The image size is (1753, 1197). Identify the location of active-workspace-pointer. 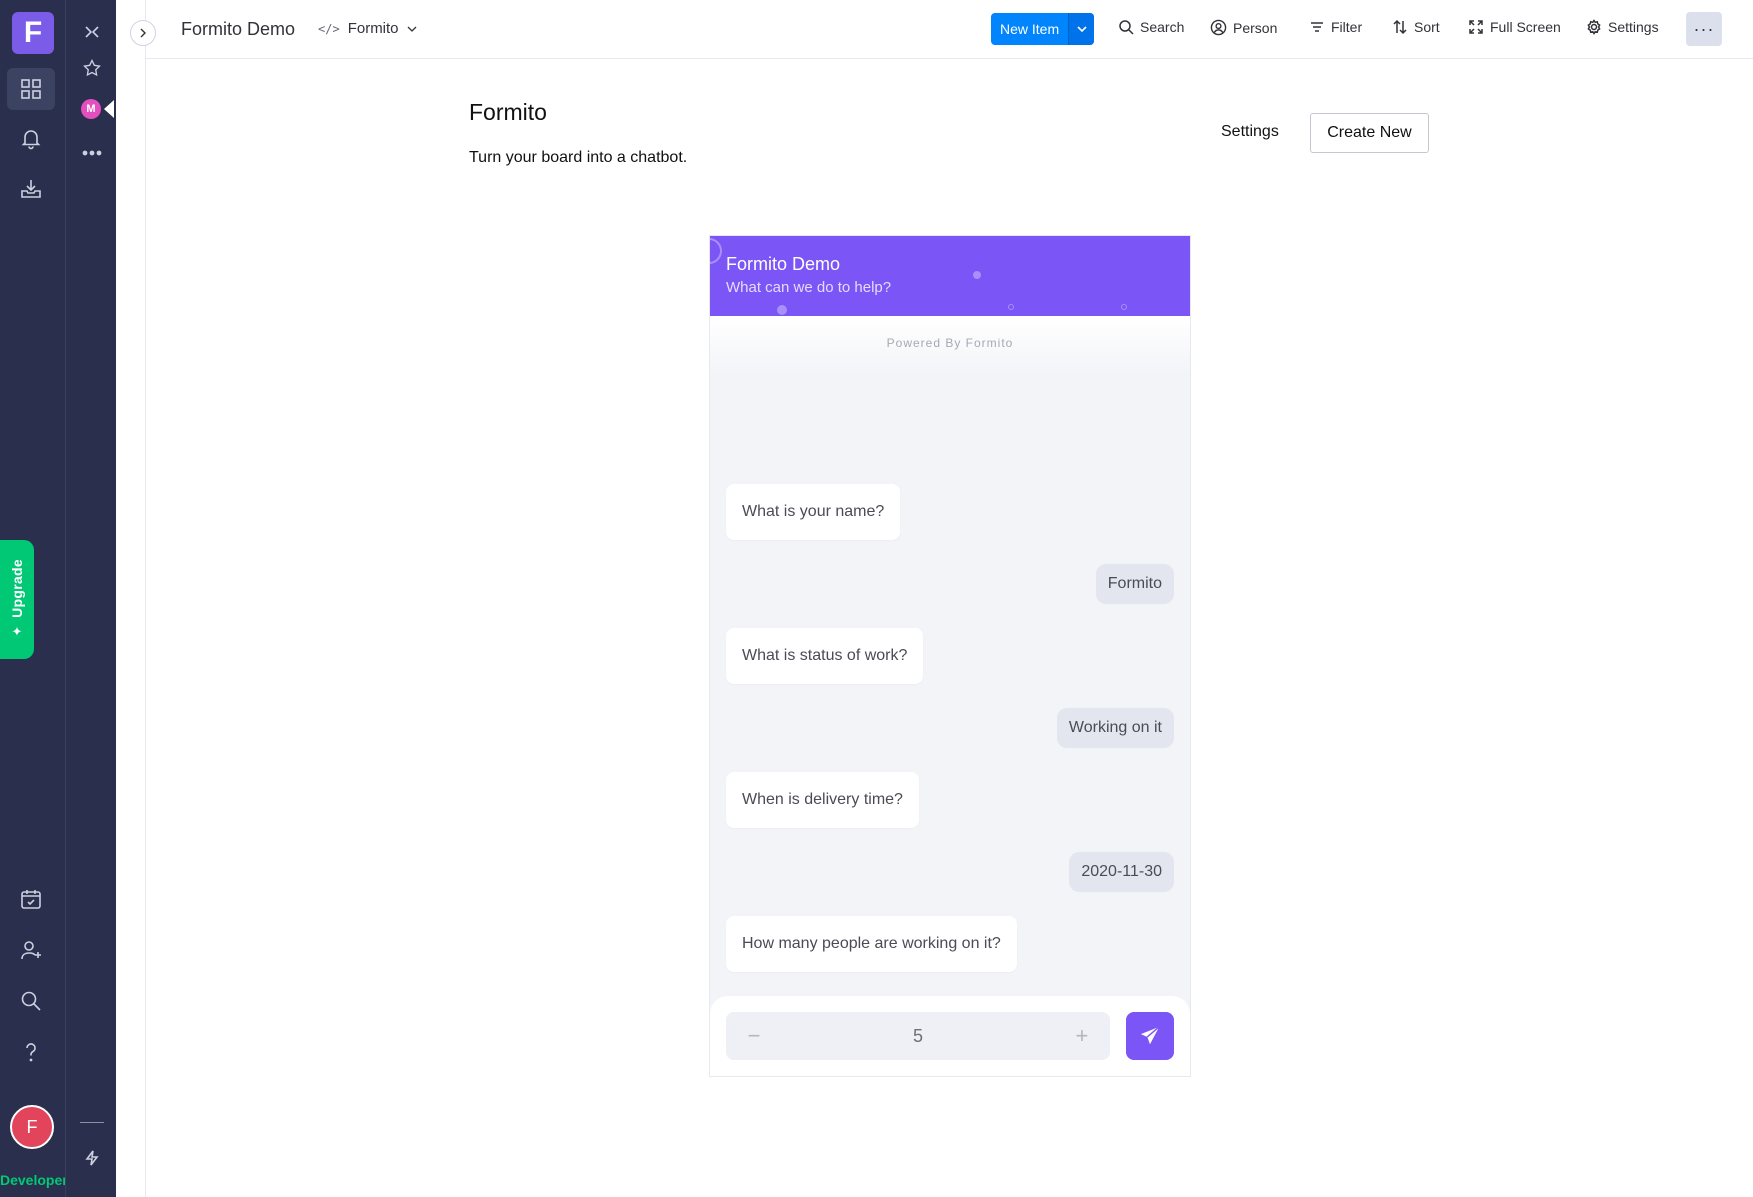
(109, 109).